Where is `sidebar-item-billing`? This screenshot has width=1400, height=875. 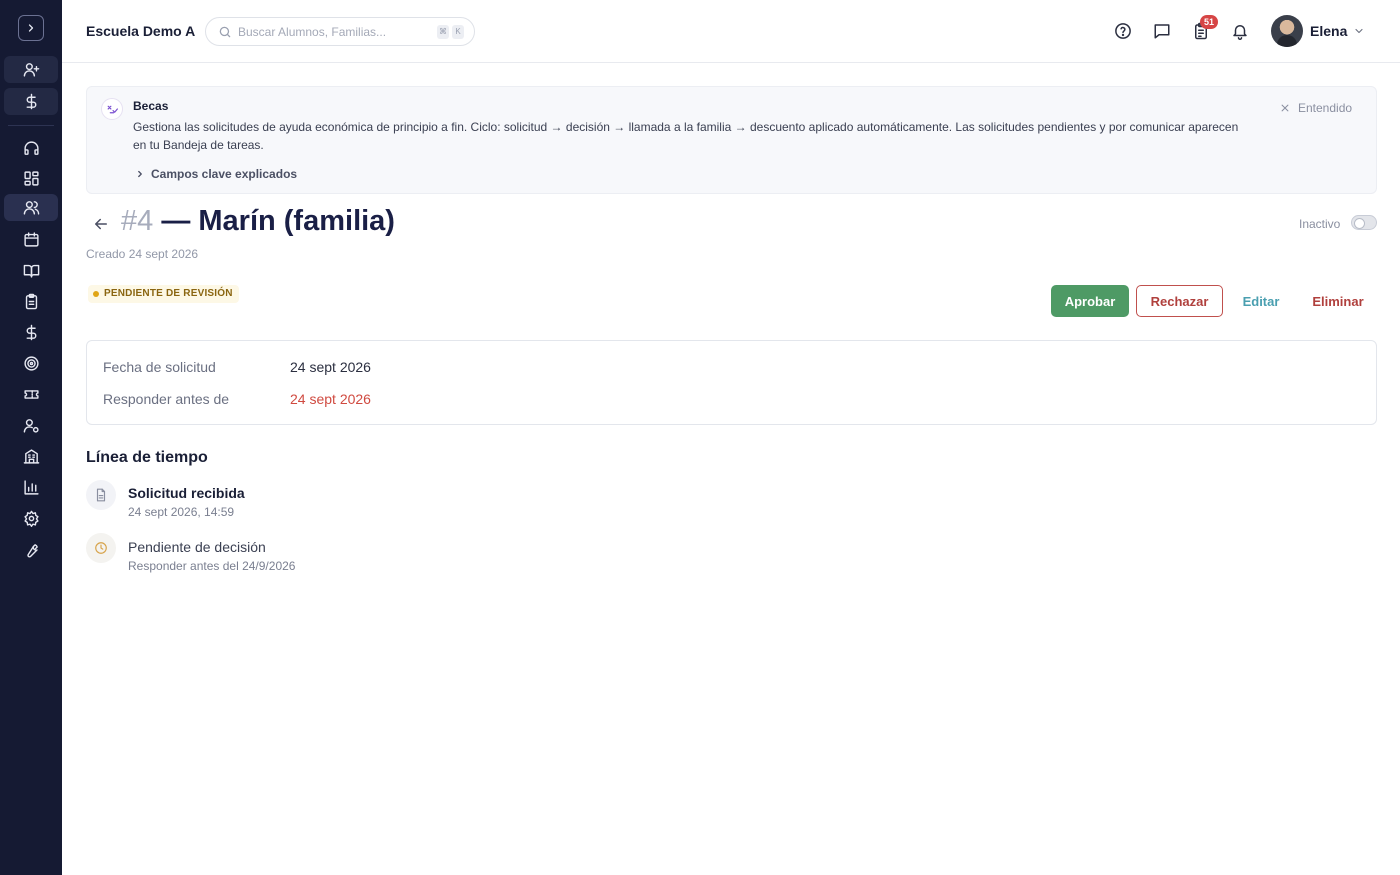
sidebar-item-billing is located at coordinates (31, 101).